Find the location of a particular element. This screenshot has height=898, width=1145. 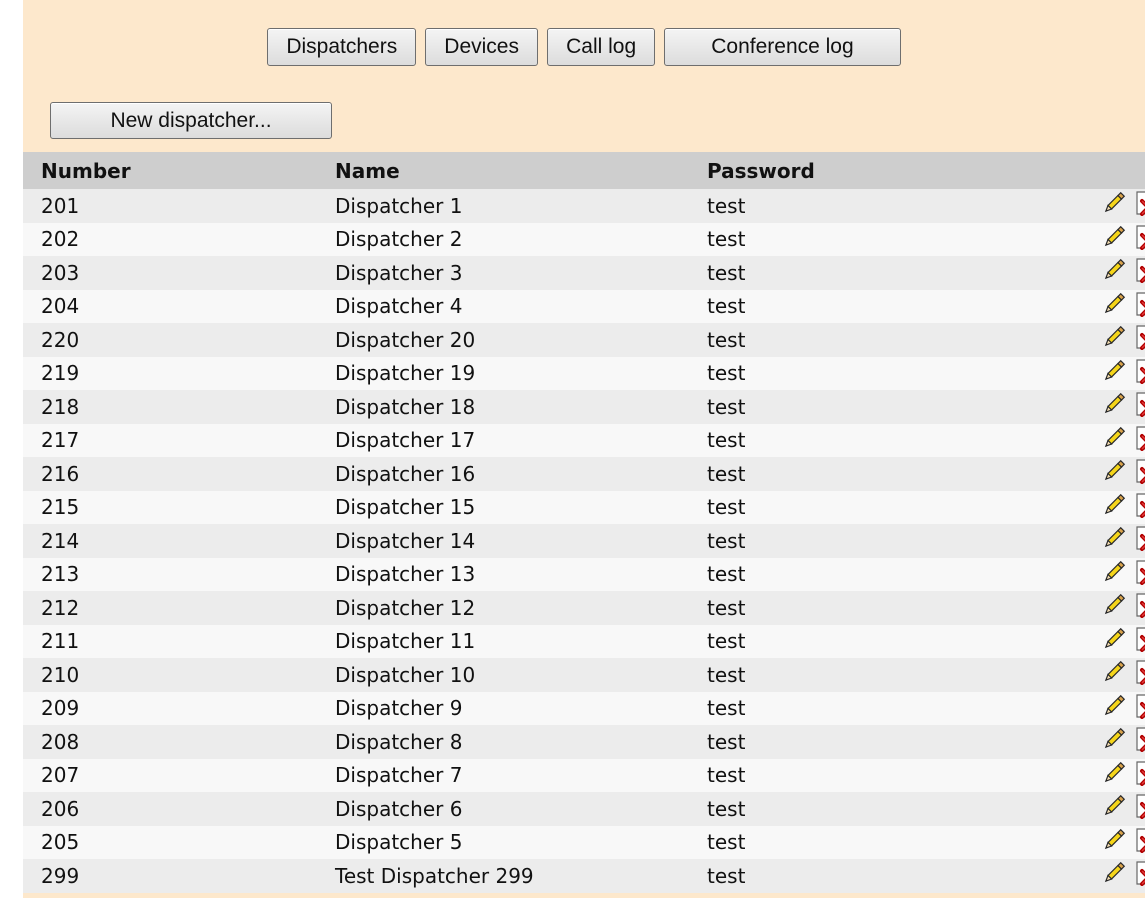

table-row: 299 Test Dispatcher 299 test is located at coordinates (584, 876).